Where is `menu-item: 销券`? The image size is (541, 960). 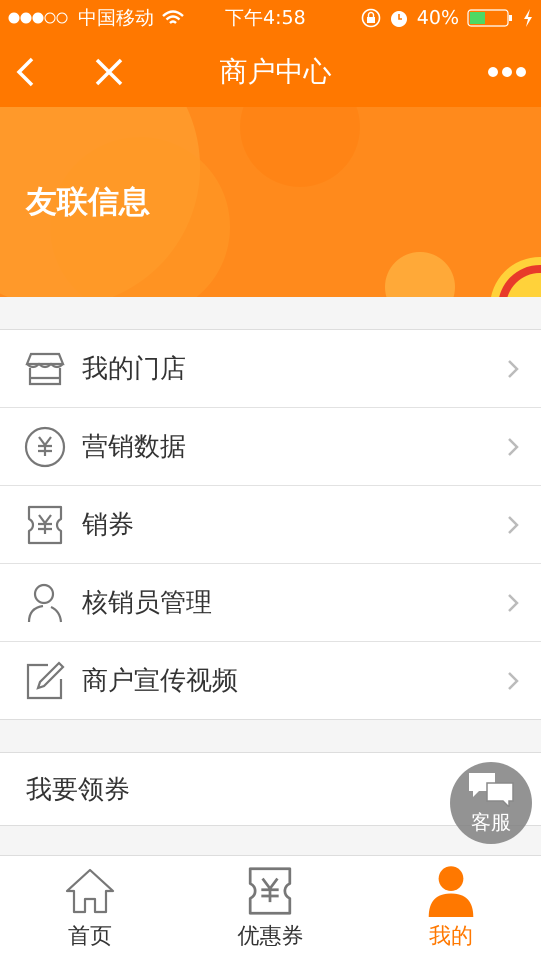 menu-item: 销券 is located at coordinates (270, 525).